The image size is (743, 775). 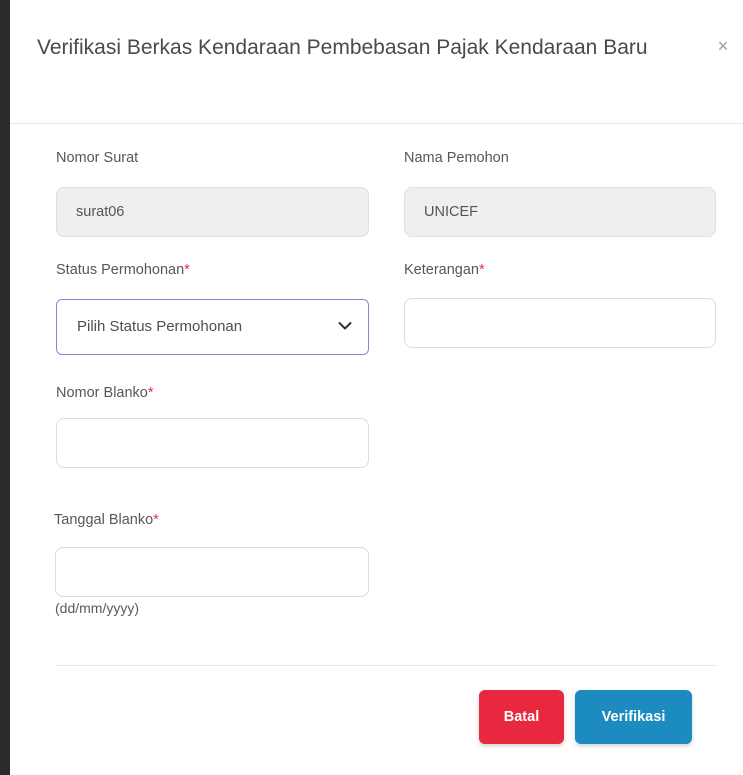 What do you see at coordinates (560, 323) in the screenshot?
I see `keterangan-input` at bounding box center [560, 323].